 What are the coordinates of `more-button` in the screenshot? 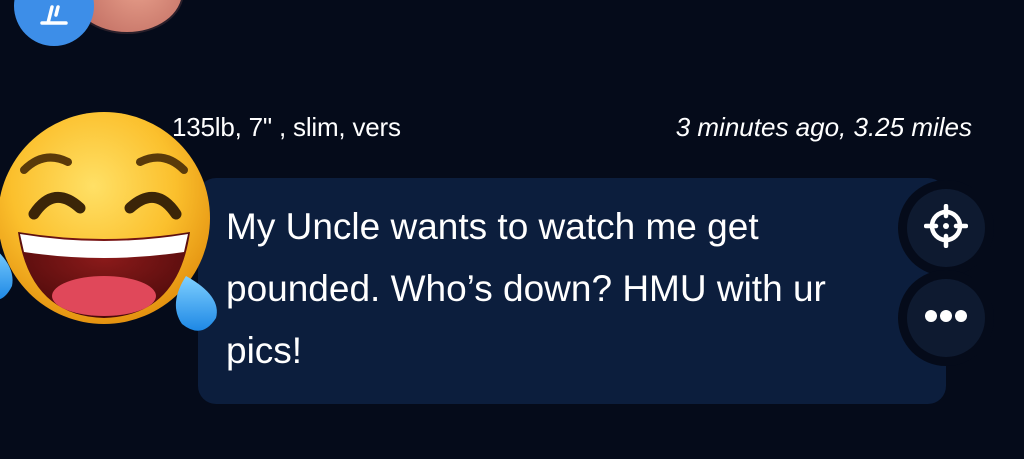 It's located at (946, 318).